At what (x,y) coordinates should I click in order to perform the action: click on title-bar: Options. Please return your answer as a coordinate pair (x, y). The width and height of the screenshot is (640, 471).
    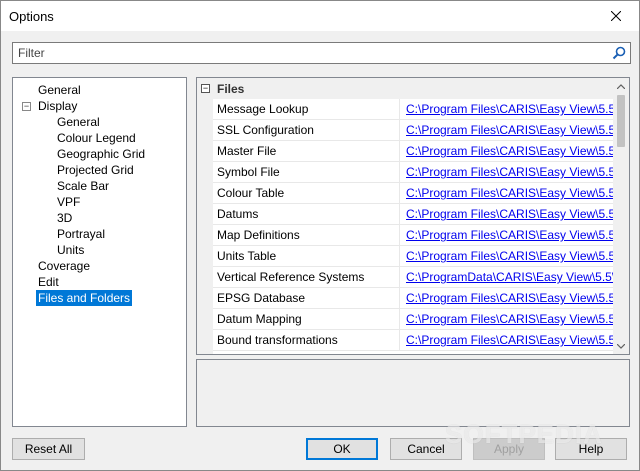
    Looking at the image, I should click on (320, 16).